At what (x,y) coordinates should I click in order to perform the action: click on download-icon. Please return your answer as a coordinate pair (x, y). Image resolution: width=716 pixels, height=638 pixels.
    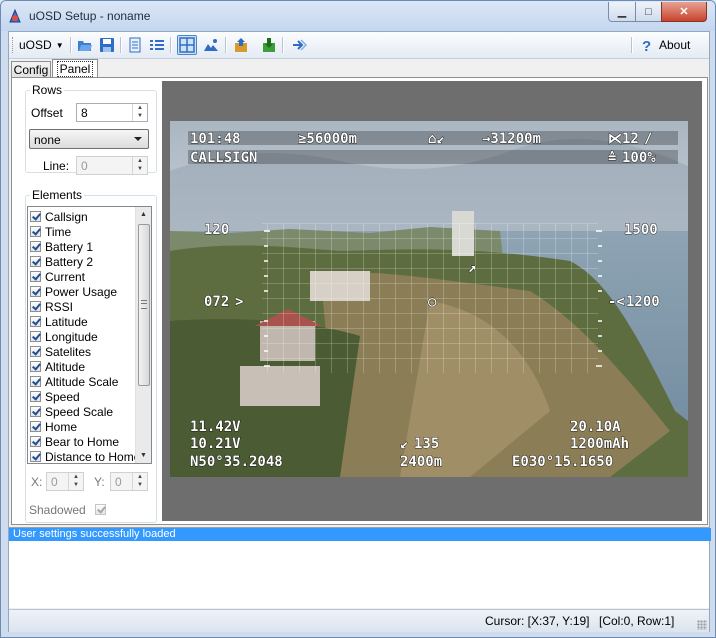
    Looking at the image, I should click on (269, 45).